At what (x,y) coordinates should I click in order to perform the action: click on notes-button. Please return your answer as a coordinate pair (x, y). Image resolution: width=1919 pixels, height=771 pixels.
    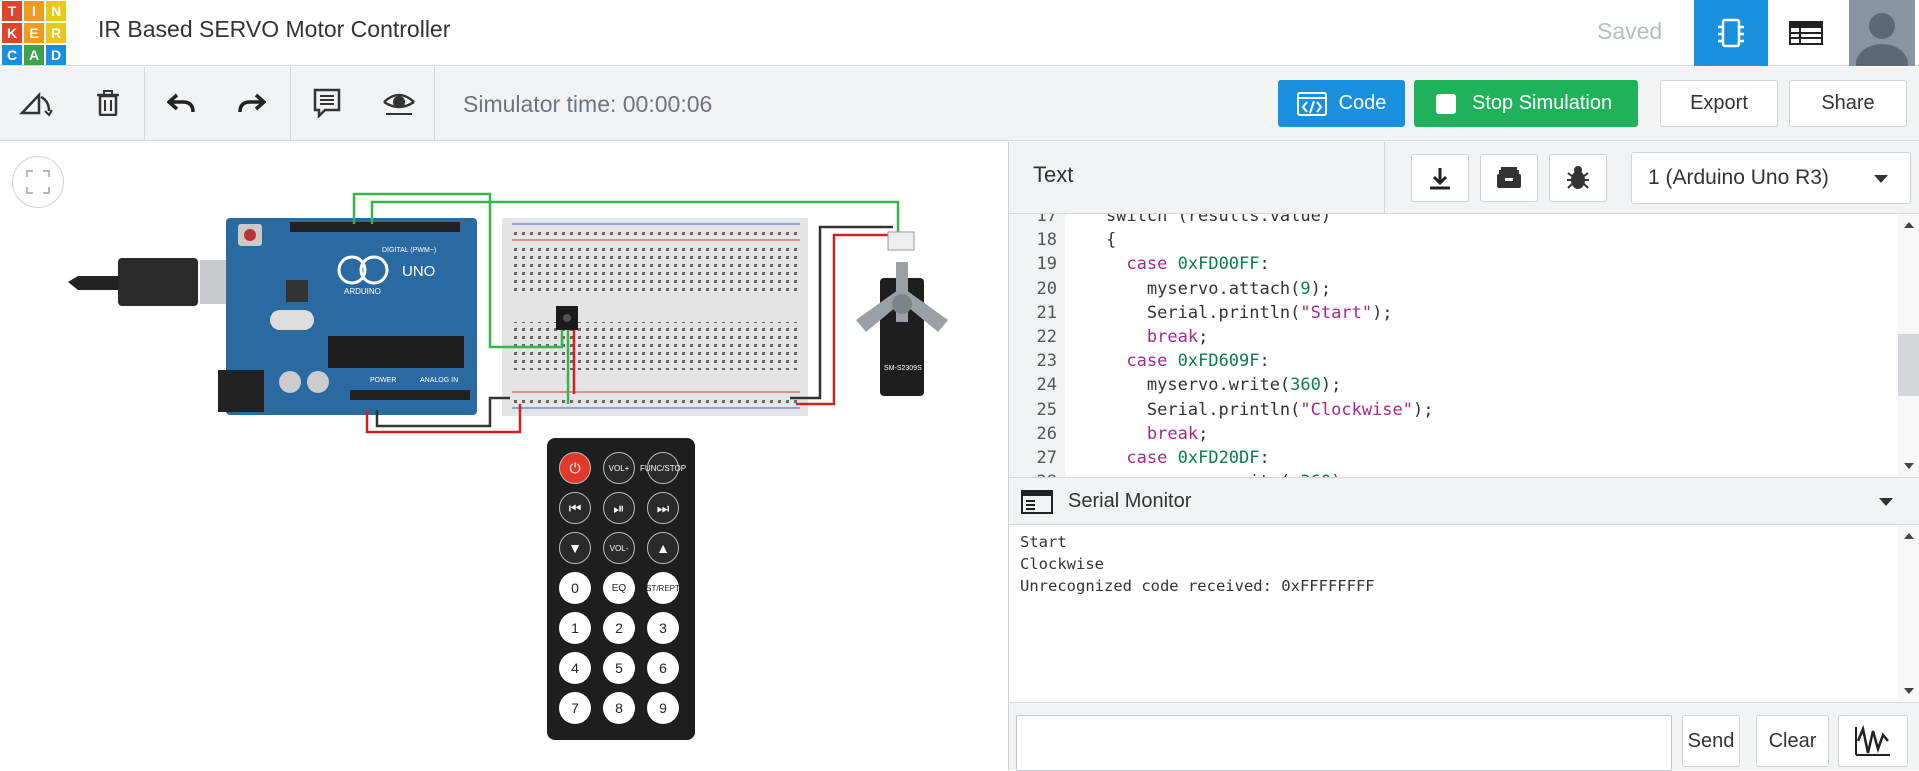
    Looking at the image, I should click on (327, 103).